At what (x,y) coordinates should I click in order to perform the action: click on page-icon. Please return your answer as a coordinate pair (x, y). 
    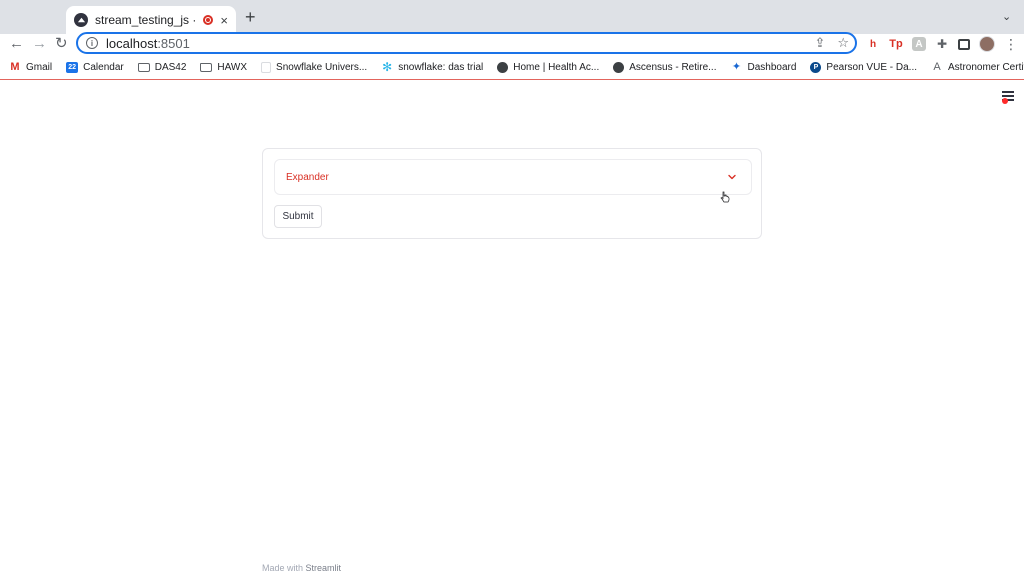
    Looking at the image, I should click on (266, 67).